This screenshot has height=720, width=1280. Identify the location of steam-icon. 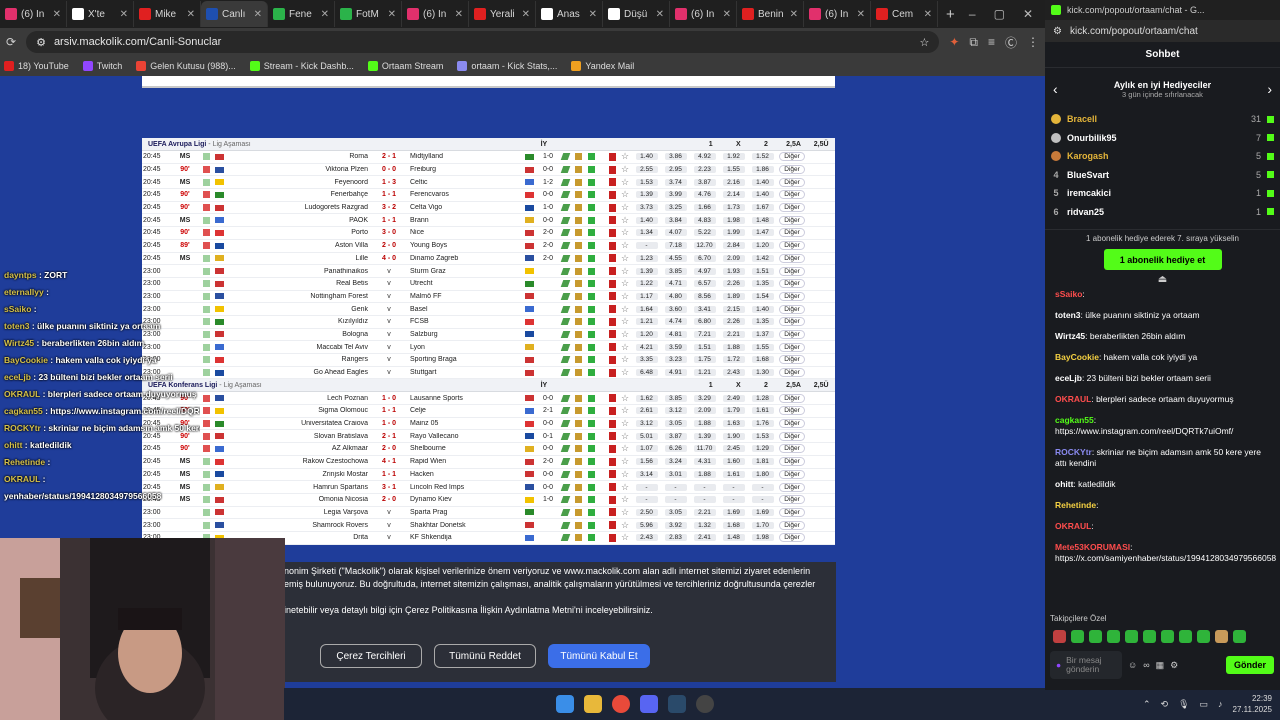
(677, 704).